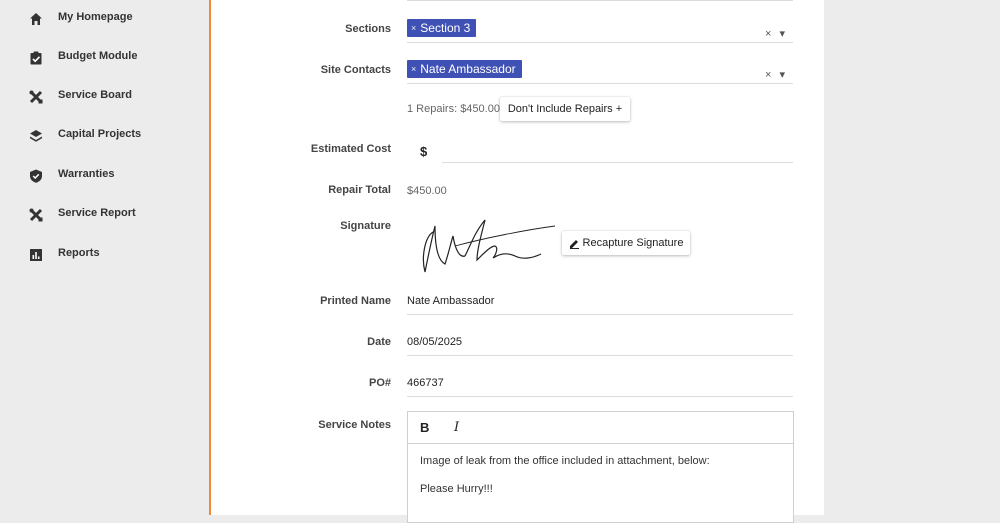 This screenshot has width=1000, height=523. I want to click on estimated-cost-input, so click(617, 152).